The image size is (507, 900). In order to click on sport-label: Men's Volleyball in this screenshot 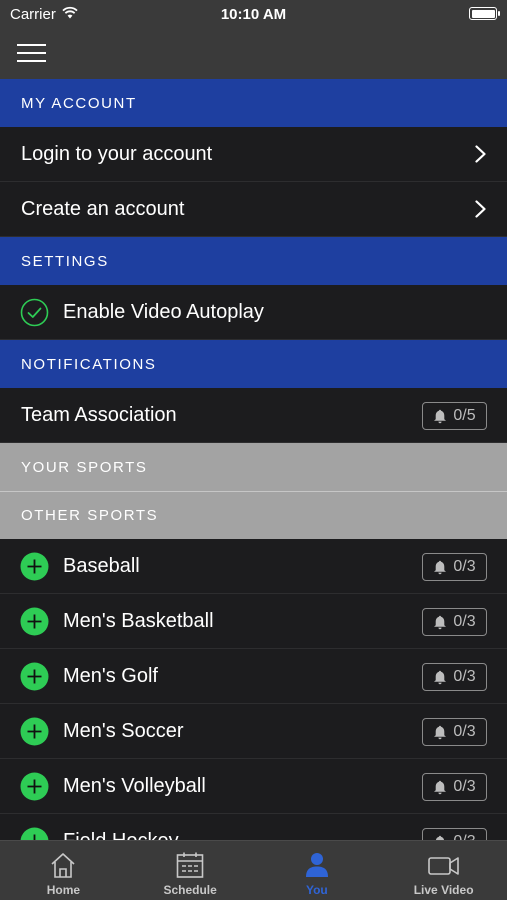, I will do `click(134, 785)`.